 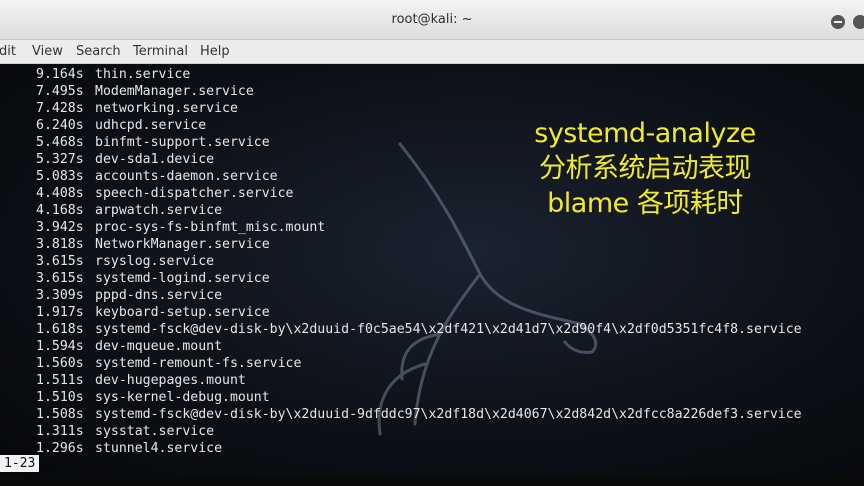 I want to click on blame-unit: dev-sda1.device, so click(x=155, y=159).